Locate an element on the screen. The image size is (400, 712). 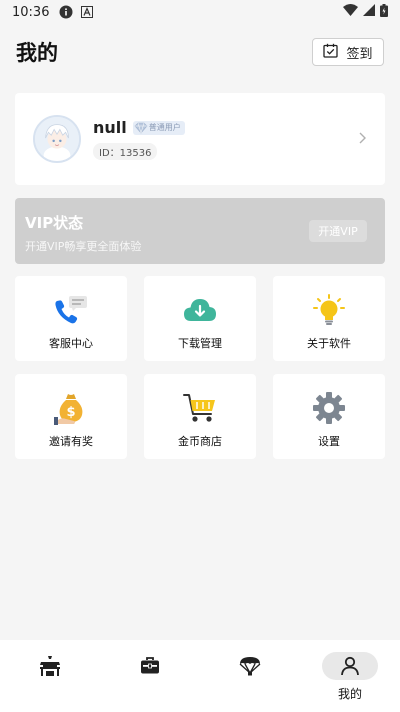
gear-icon is located at coordinates (329, 408).